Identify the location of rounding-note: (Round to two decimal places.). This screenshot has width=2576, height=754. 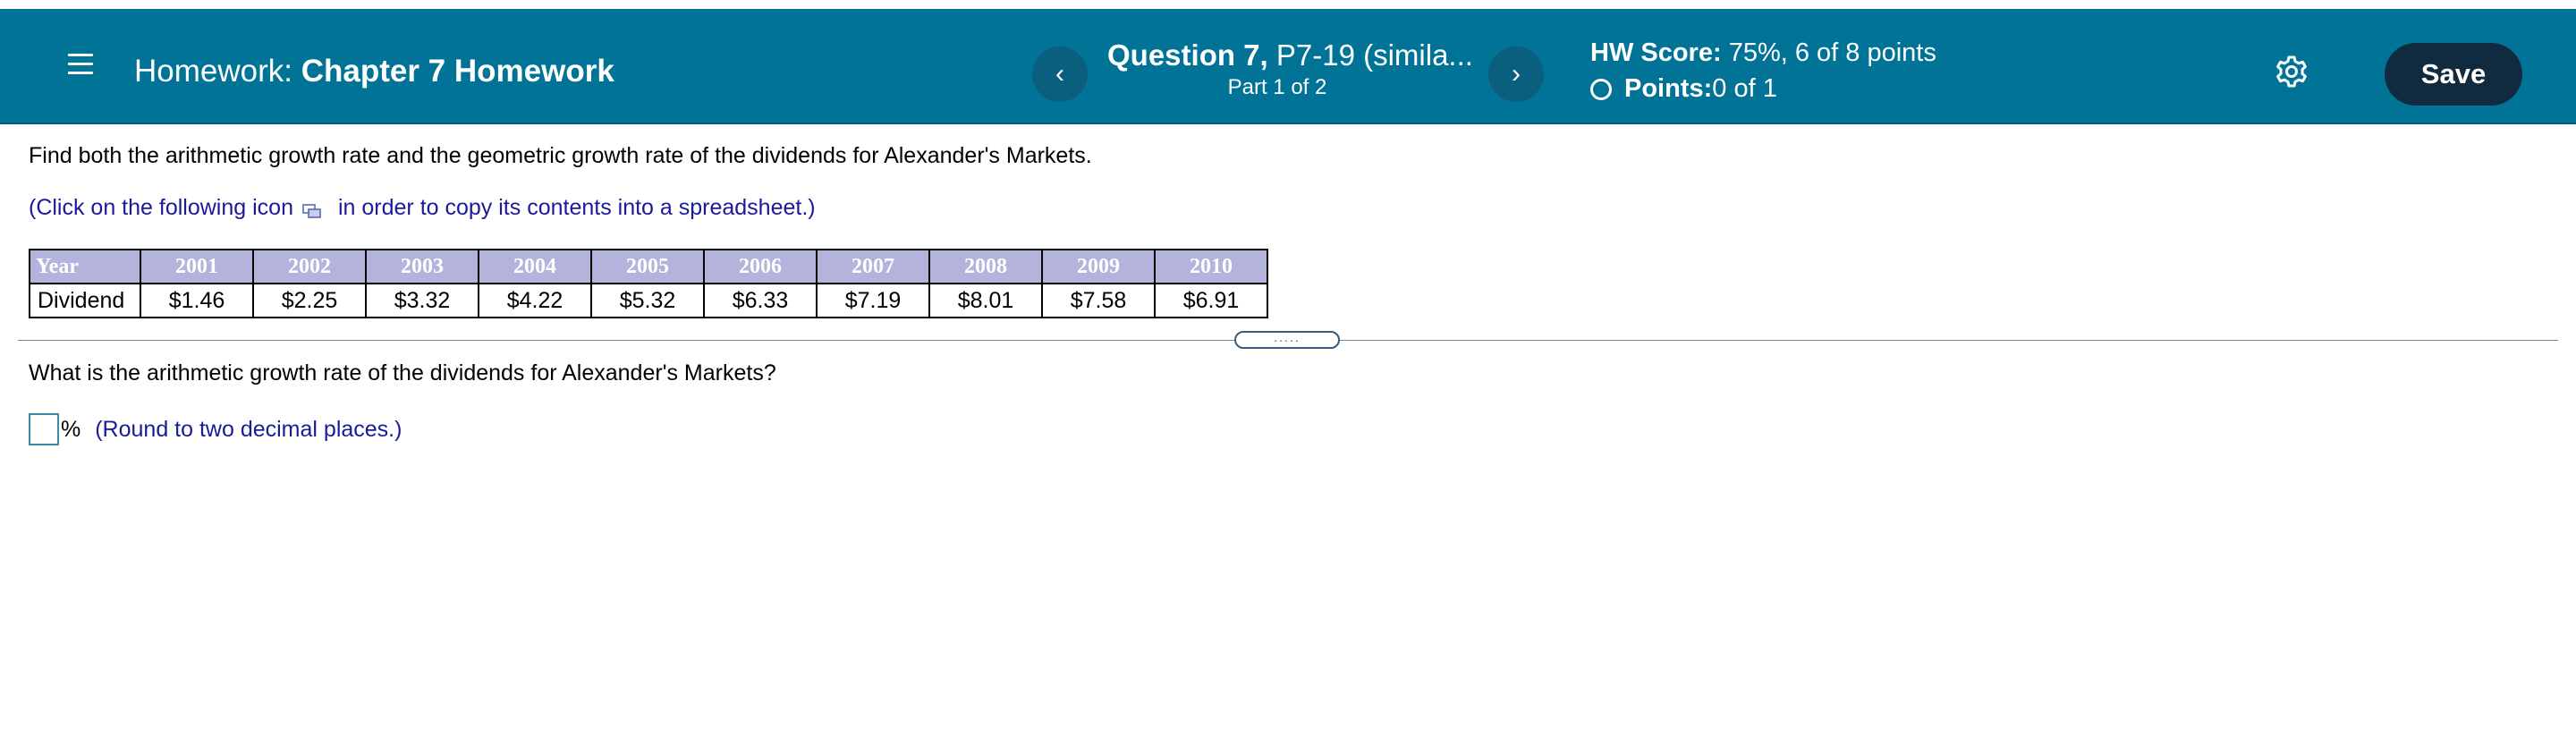
(248, 429).